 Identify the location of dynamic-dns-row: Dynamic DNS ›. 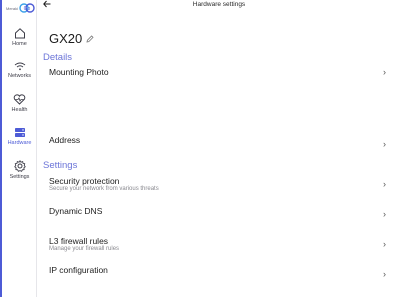
(217, 212).